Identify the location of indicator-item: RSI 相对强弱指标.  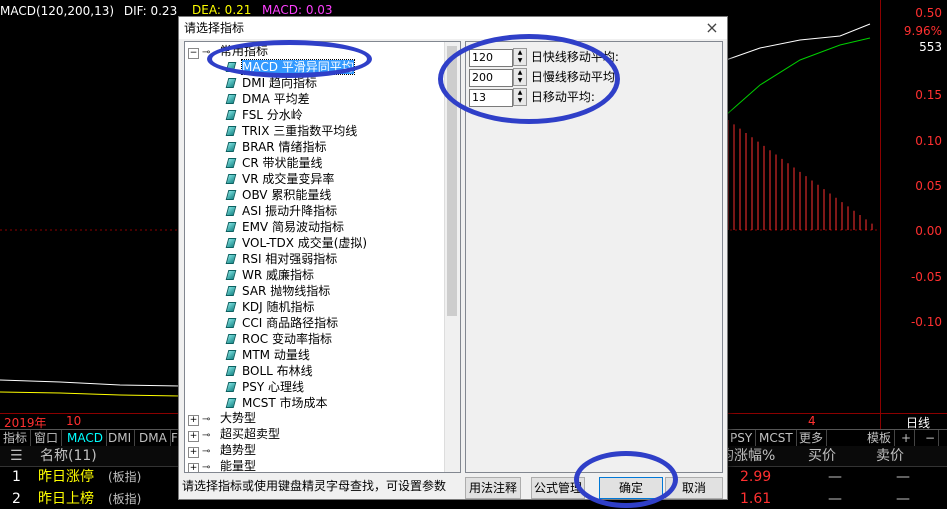
(281, 259).